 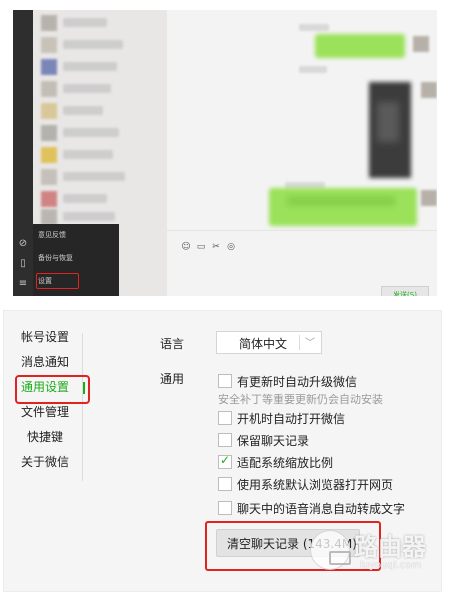 What do you see at coordinates (231, 247) in the screenshot?
I see `chat-bubble-icon: ◎` at bounding box center [231, 247].